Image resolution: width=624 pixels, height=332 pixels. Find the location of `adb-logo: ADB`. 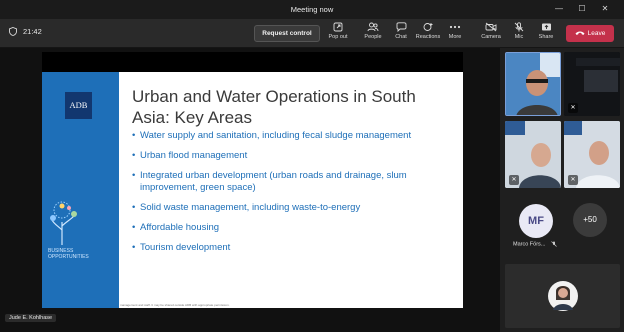

adb-logo: ADB is located at coordinates (78, 105).